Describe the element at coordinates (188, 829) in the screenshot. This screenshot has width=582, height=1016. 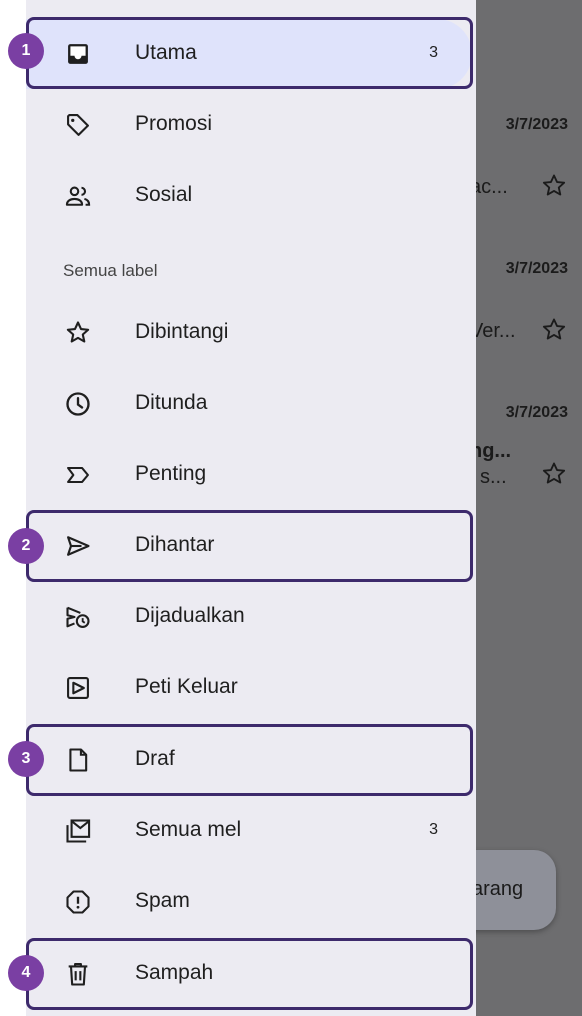
I see `drawer-item-label: Semua mel` at that location.